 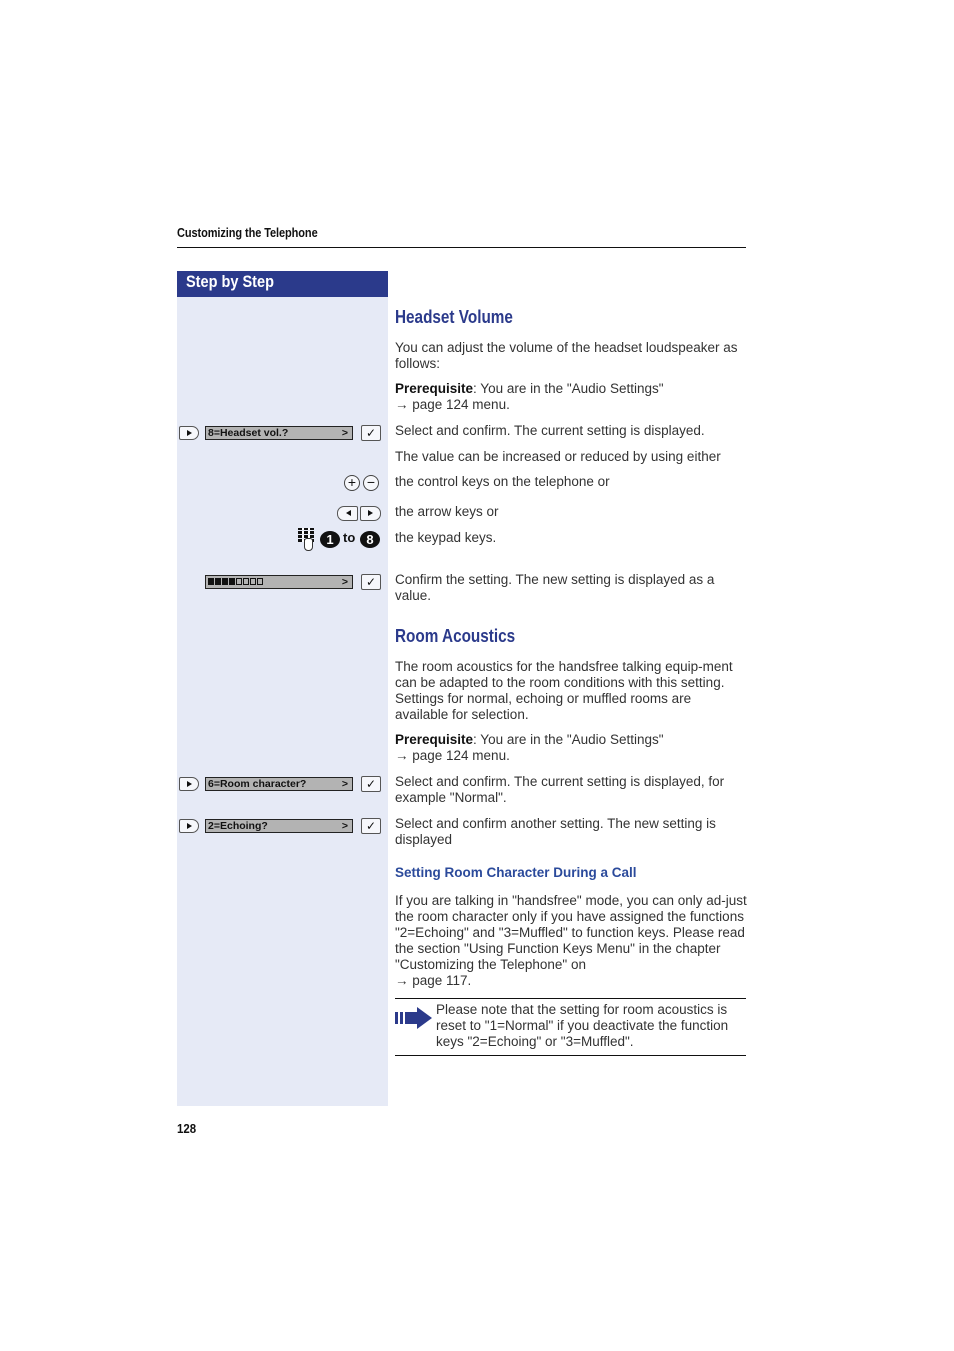 I want to click on step-by-step-sidebar, so click(x=282, y=701).